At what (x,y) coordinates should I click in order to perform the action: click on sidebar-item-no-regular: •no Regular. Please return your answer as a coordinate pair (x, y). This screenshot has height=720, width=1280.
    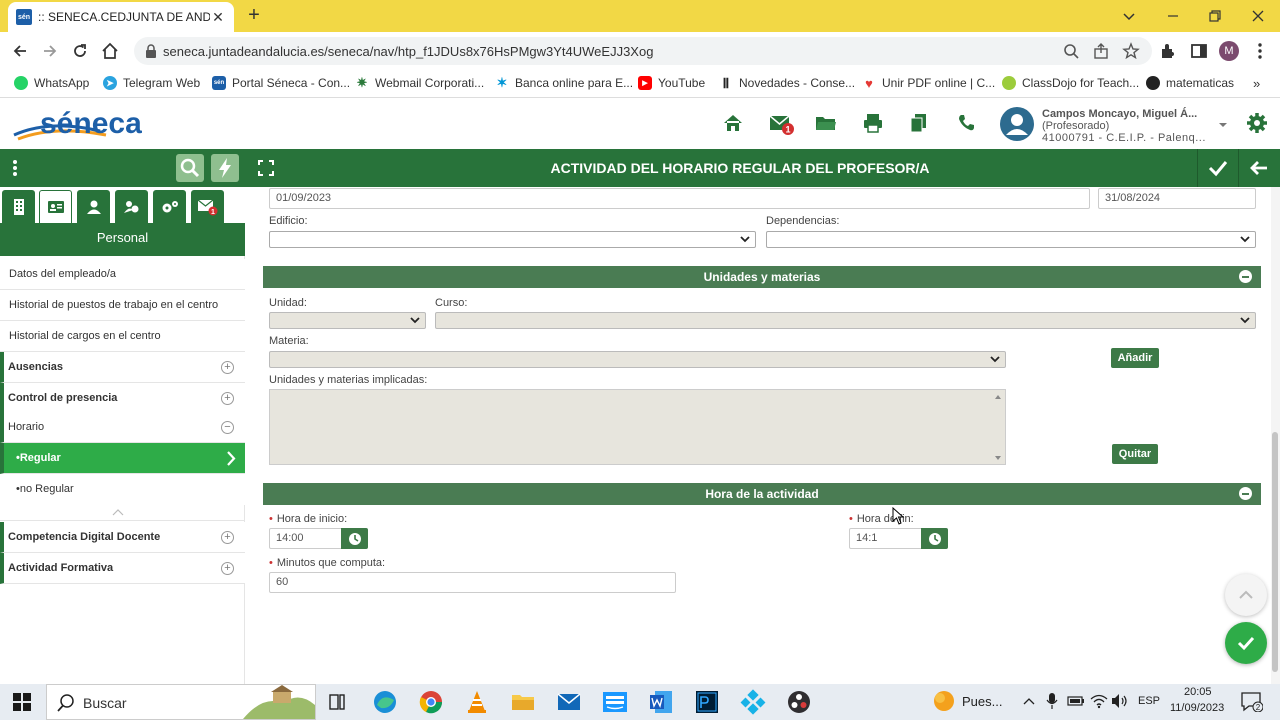
    Looking at the image, I should click on (122, 489).